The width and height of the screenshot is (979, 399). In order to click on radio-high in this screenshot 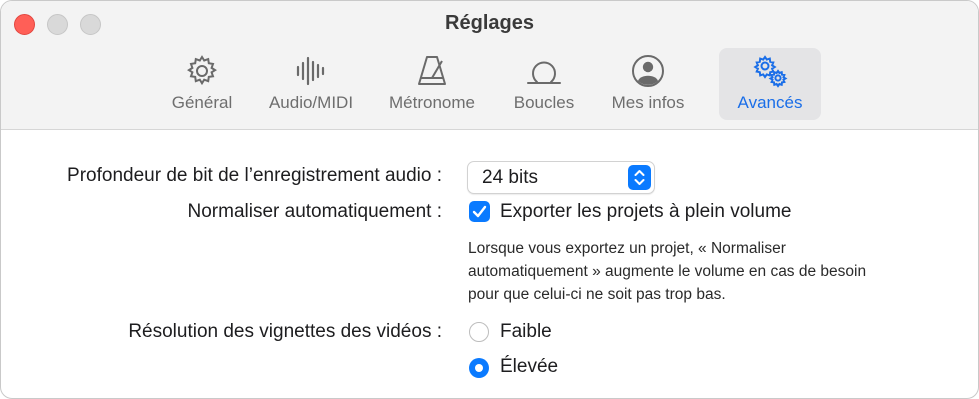, I will do `click(479, 368)`.